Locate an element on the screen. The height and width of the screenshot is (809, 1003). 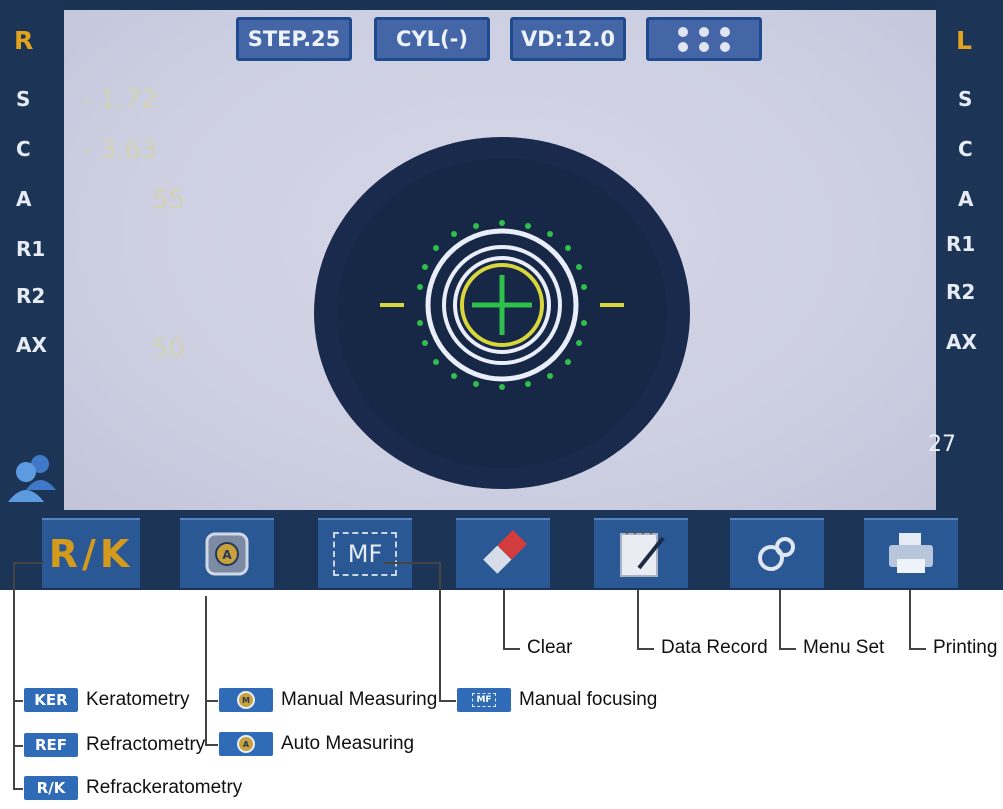
auto-measuring-icon: A is located at coordinates (246, 744).